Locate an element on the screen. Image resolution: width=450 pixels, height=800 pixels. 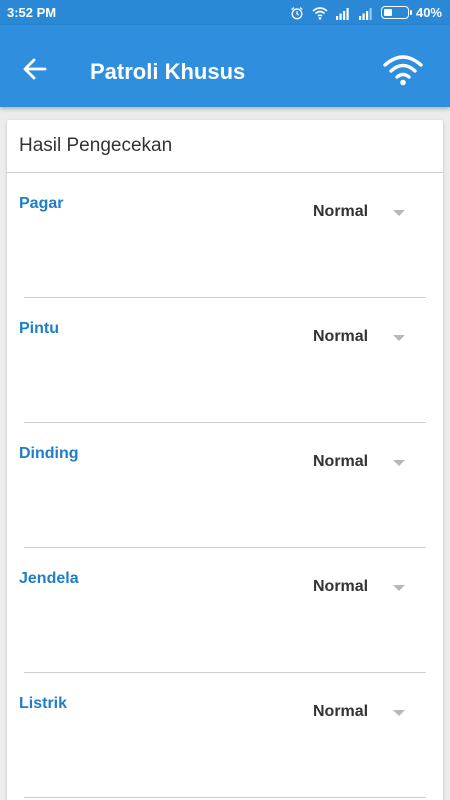
card-header: Hasil Pengecekan is located at coordinates (225, 146).